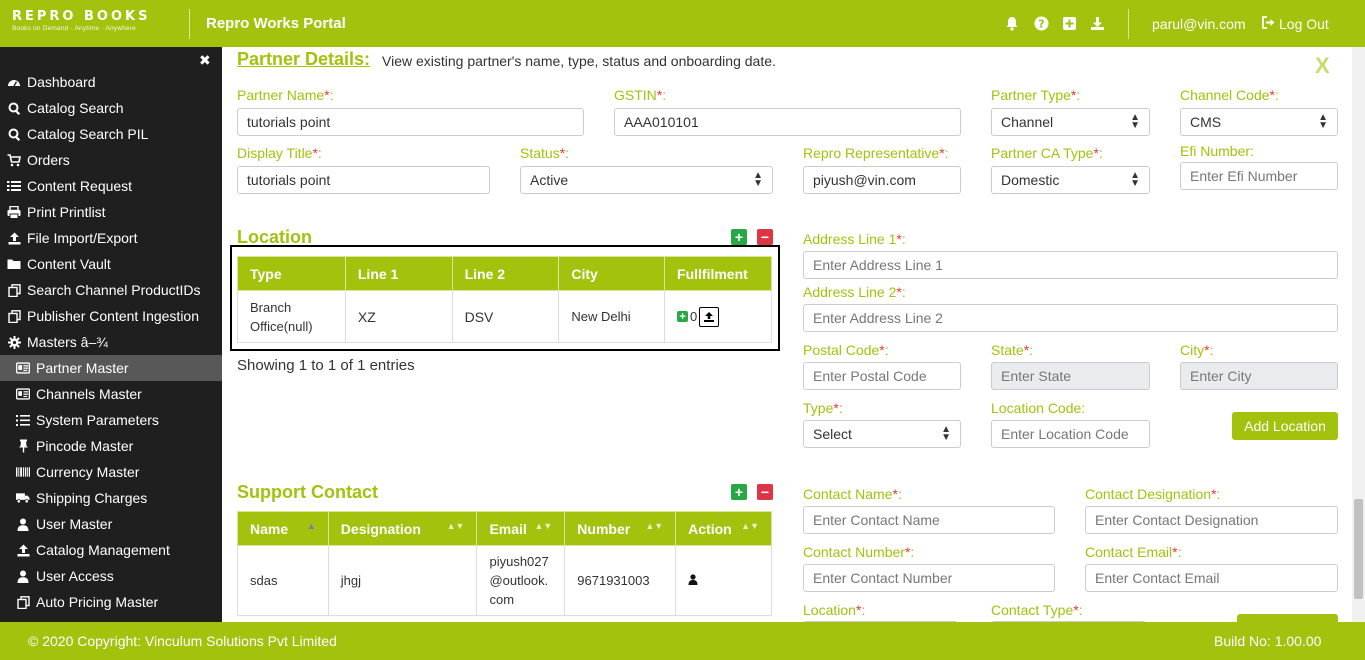 Image resolution: width=1365 pixels, height=660 pixels. What do you see at coordinates (1070, 180) in the screenshot?
I see `partner-ca-type-select: Domestic ▲ ▼` at bounding box center [1070, 180].